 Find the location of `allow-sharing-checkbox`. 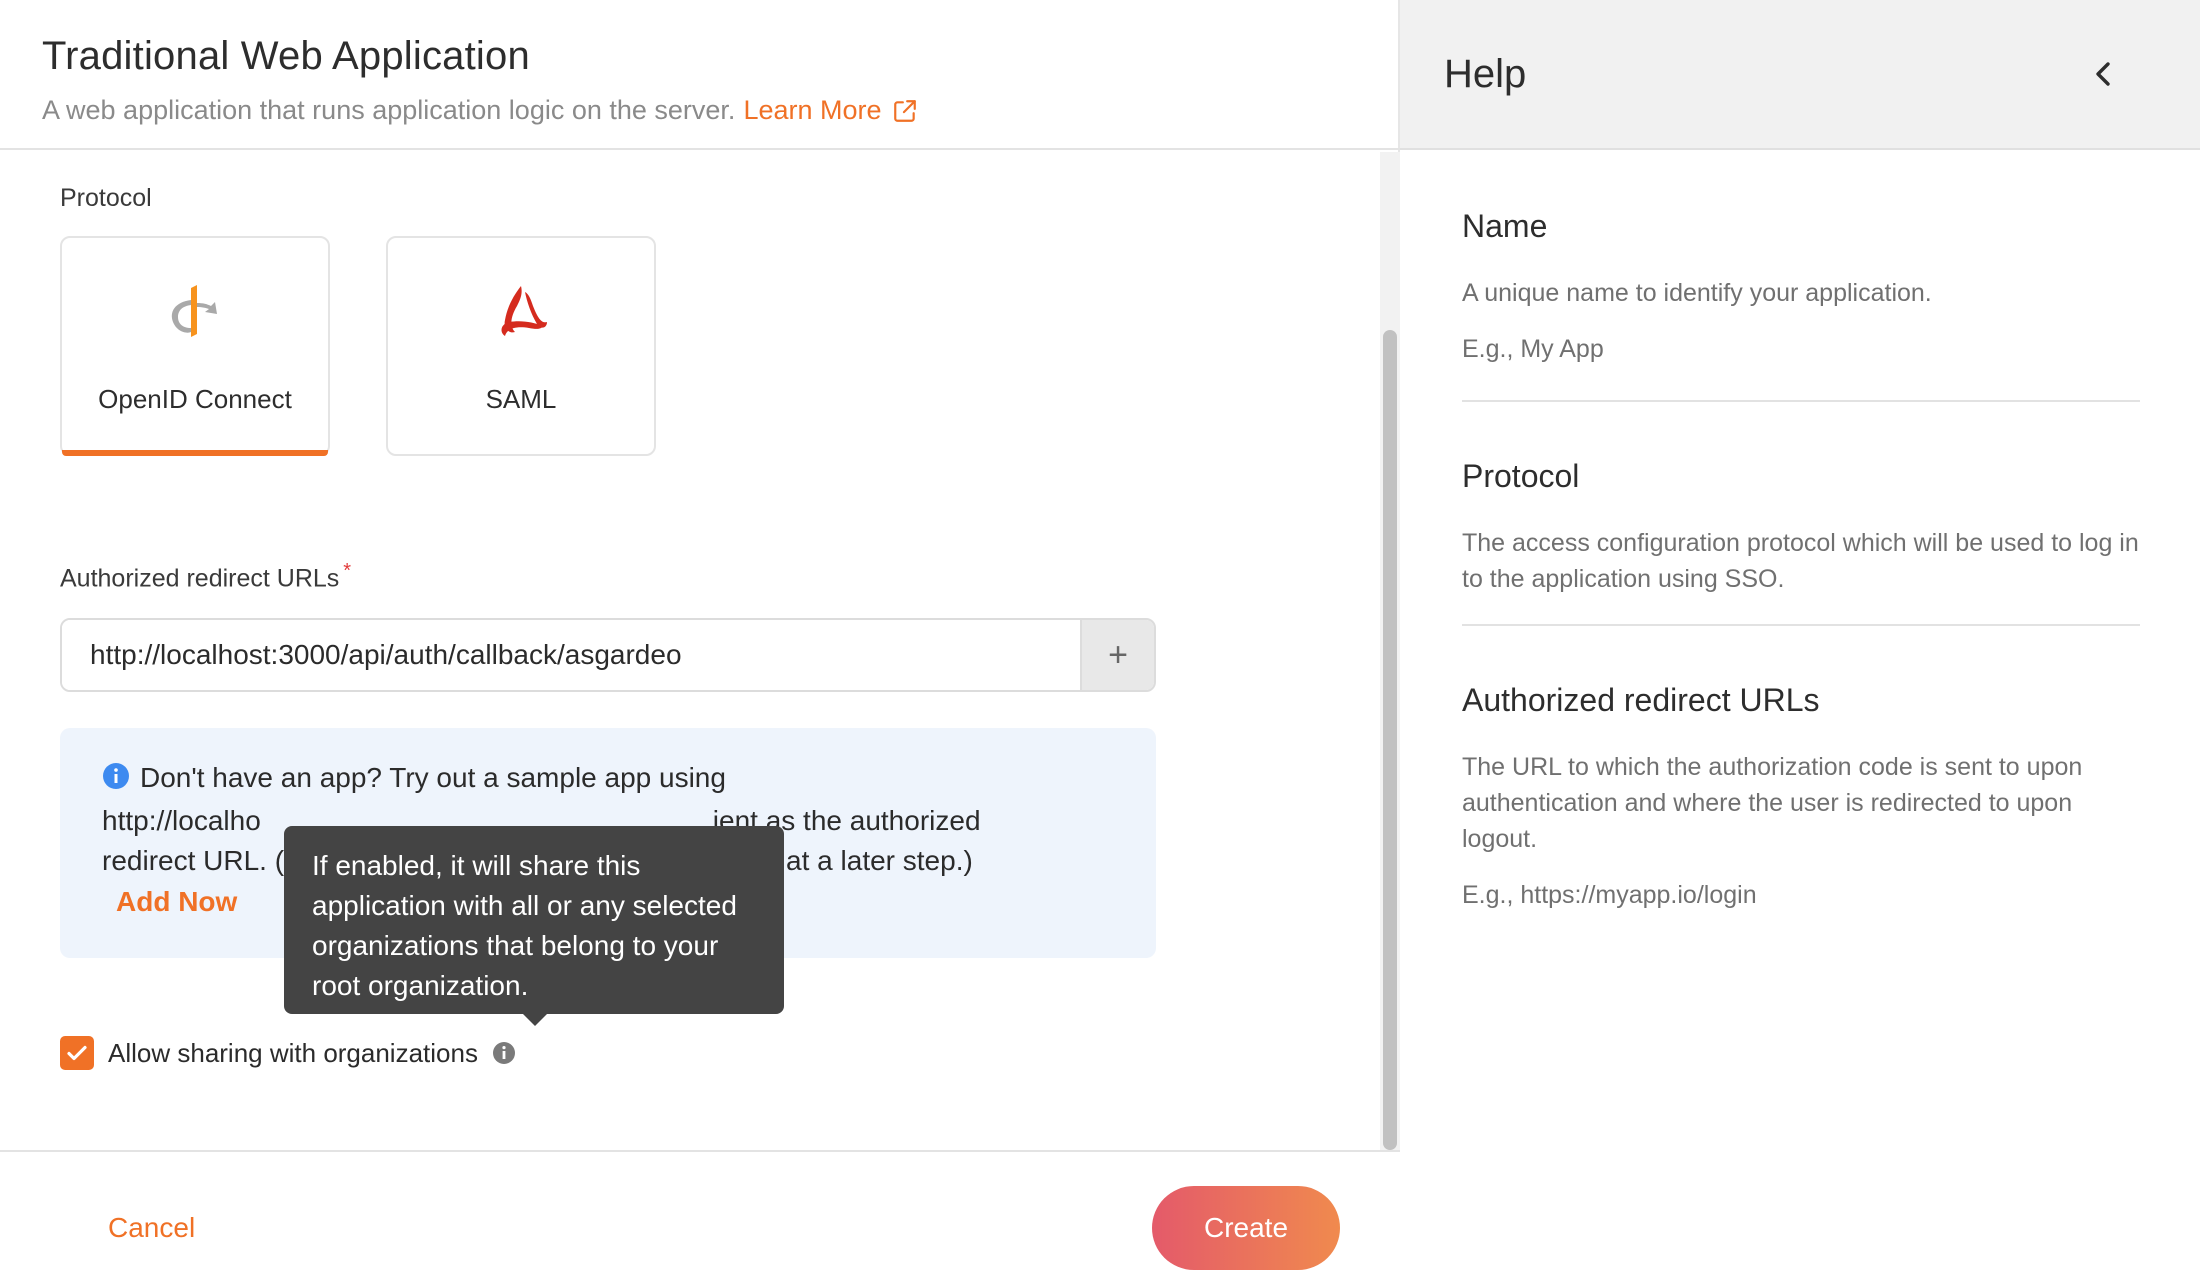

allow-sharing-checkbox is located at coordinates (77, 1053).